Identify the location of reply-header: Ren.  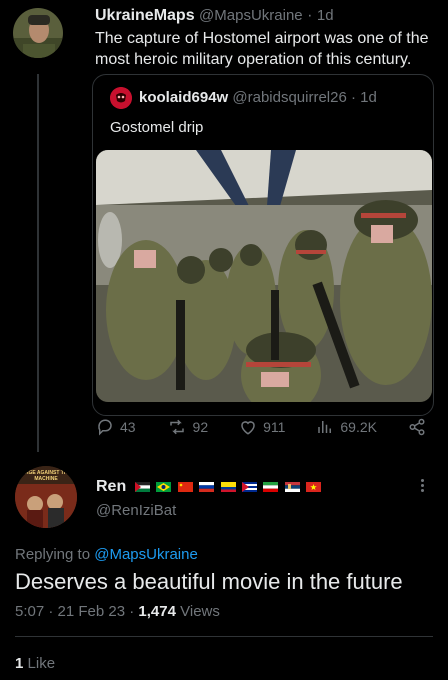
(209, 487).